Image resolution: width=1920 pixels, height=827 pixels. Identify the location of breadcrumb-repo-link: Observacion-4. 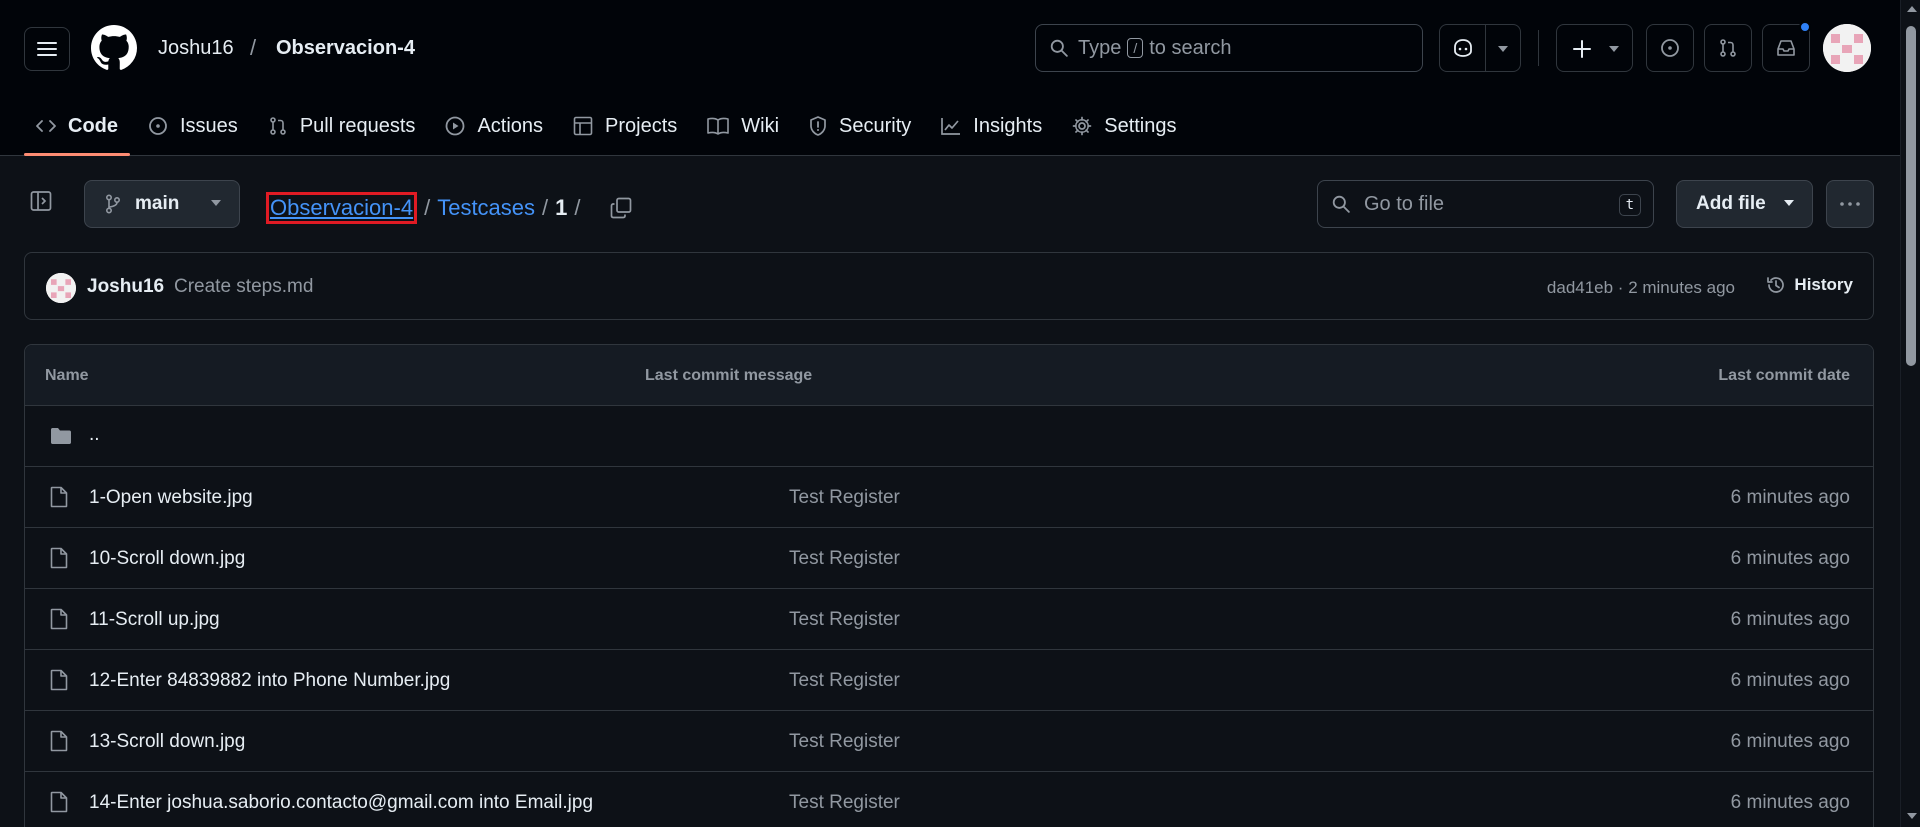
(342, 208).